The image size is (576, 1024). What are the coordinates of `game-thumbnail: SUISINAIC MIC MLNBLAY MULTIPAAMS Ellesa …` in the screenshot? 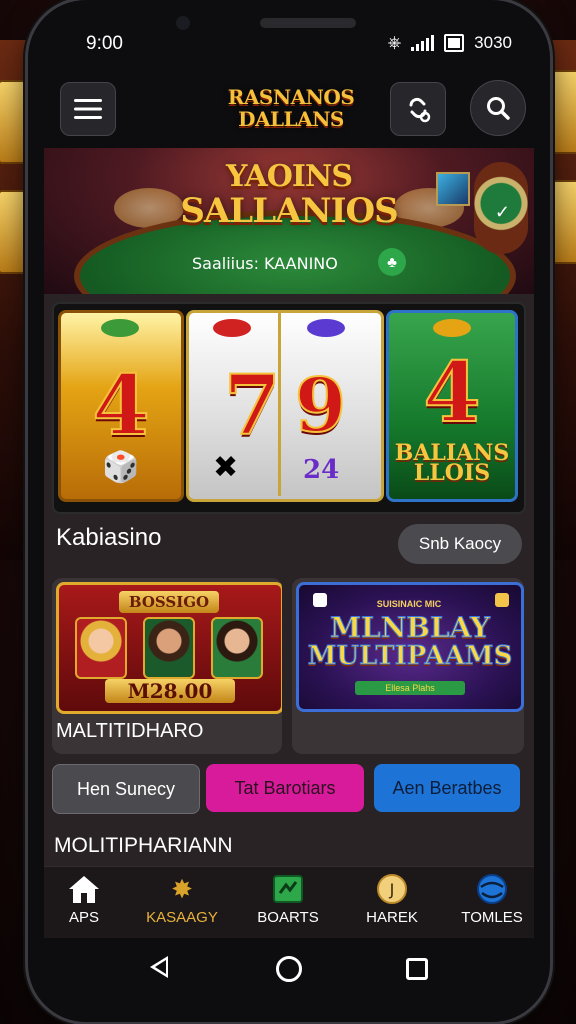 It's located at (410, 647).